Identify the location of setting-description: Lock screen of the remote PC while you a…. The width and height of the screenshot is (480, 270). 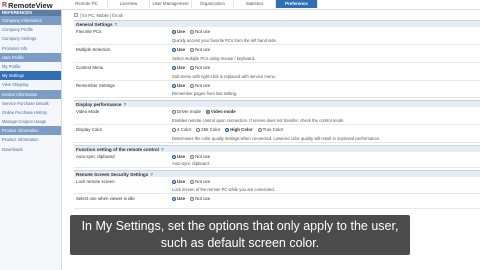
(223, 189).